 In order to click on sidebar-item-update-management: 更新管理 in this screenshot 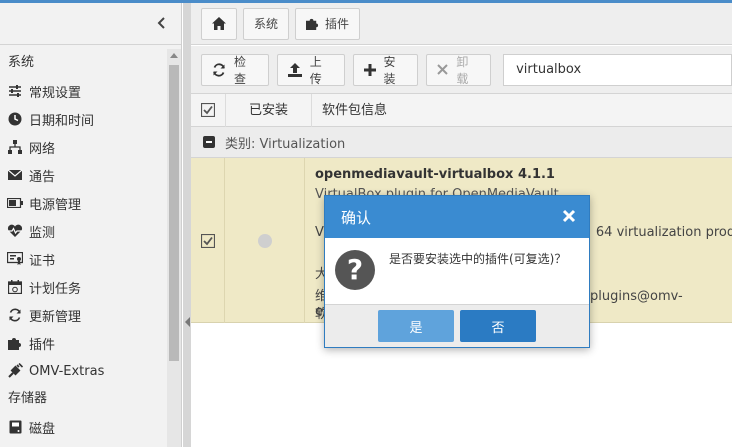, I will do `click(83, 315)`.